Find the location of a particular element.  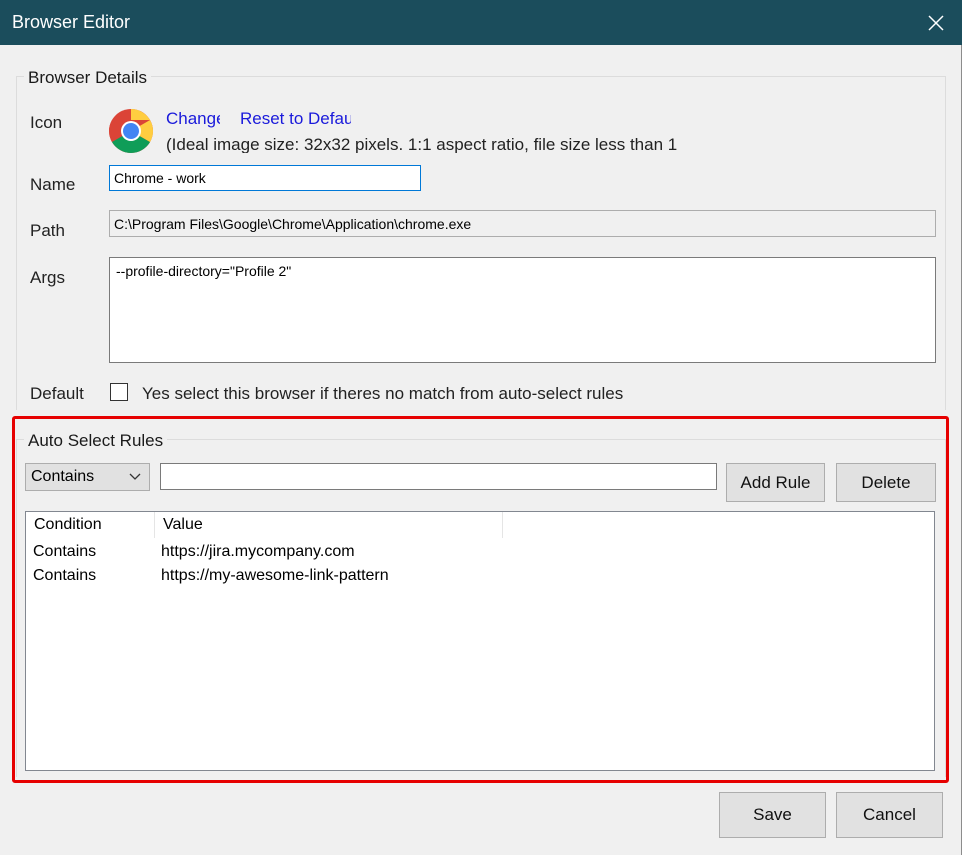

close-button is located at coordinates (936, 22).